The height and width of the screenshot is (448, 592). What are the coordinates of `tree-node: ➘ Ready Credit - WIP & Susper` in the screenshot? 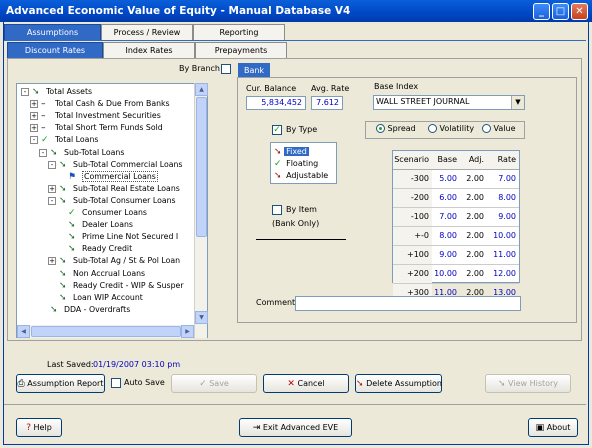 It's located at (116, 286).